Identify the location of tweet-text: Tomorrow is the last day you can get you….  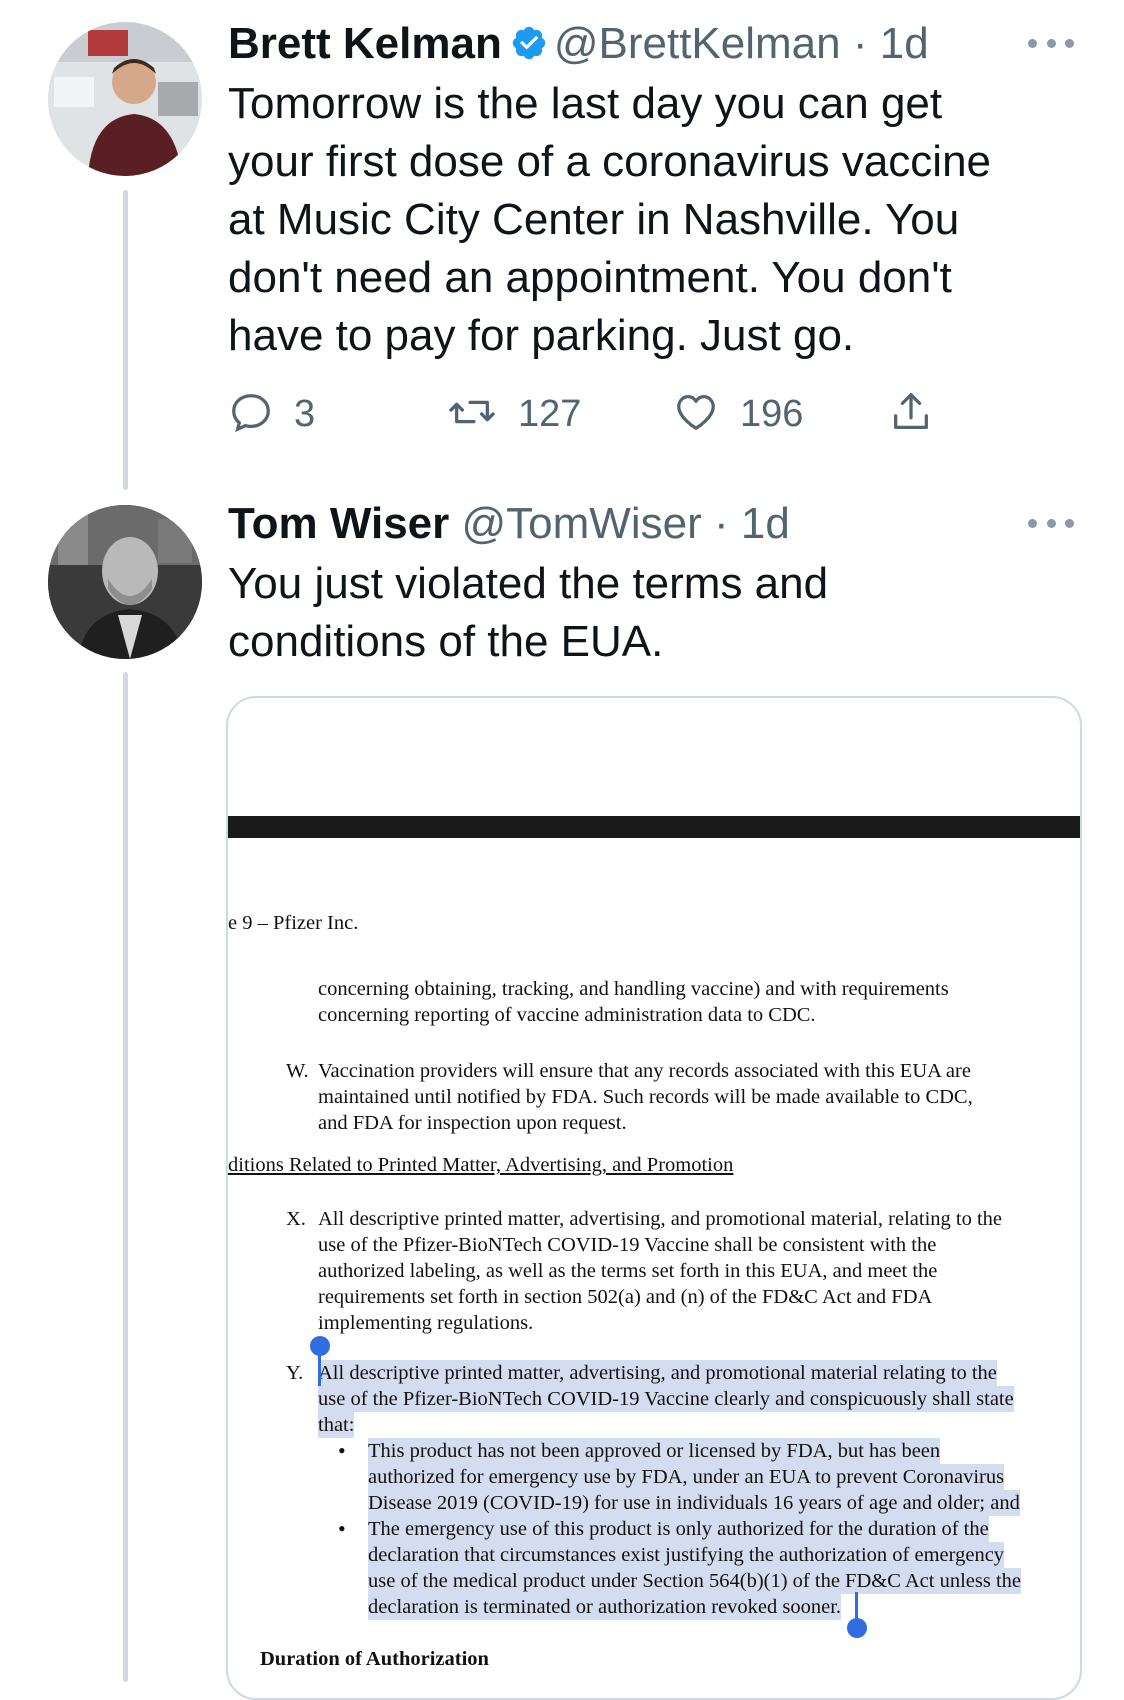
(648, 220).